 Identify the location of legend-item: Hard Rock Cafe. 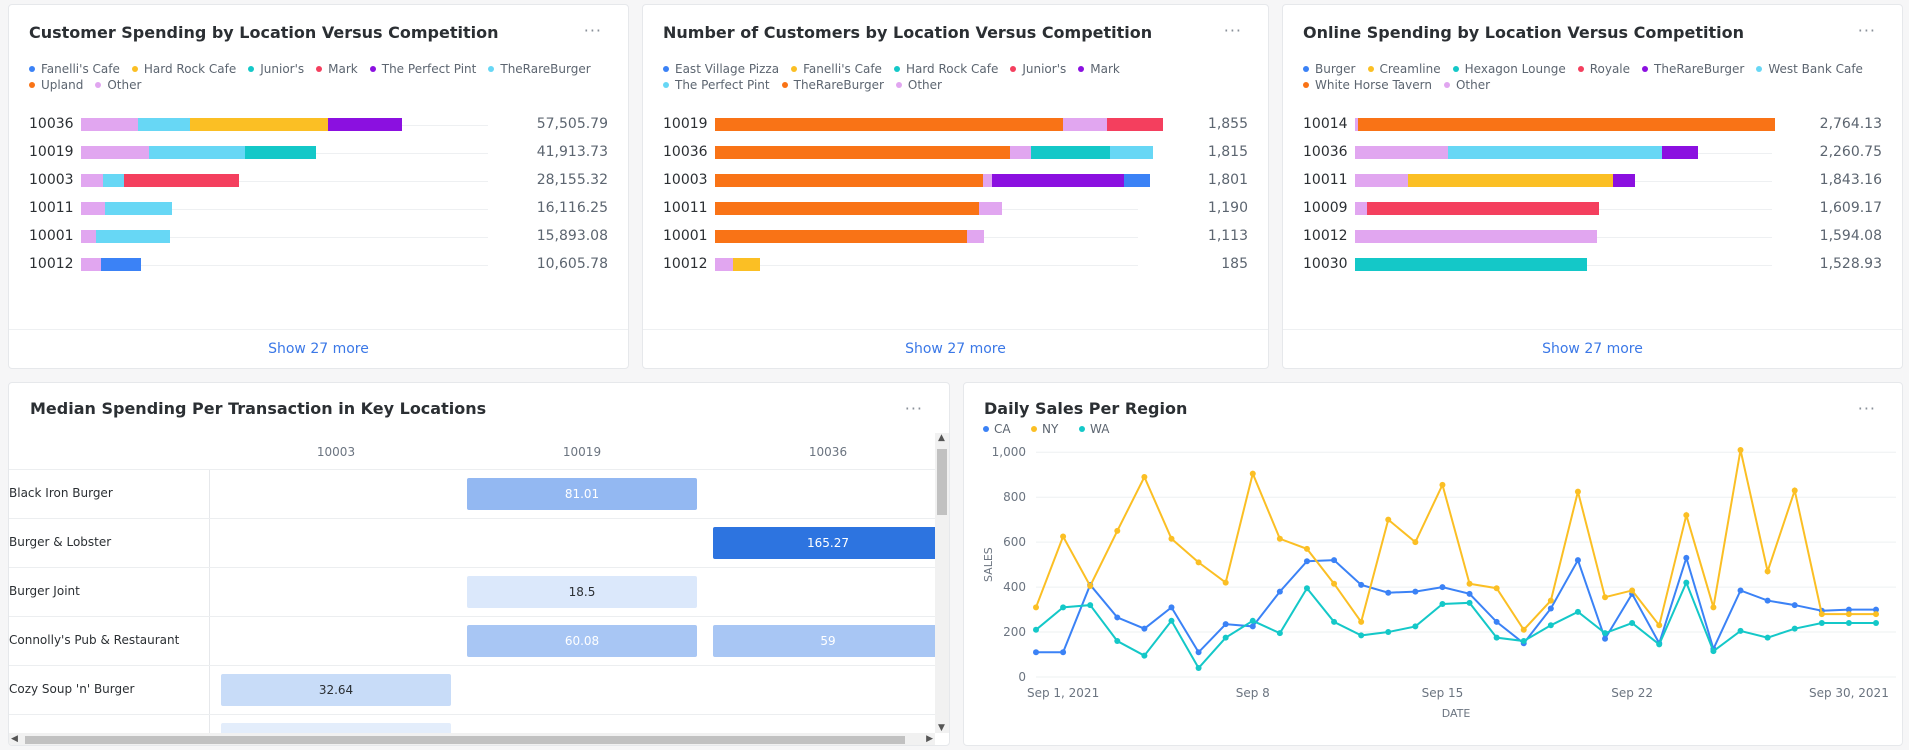
(183, 69).